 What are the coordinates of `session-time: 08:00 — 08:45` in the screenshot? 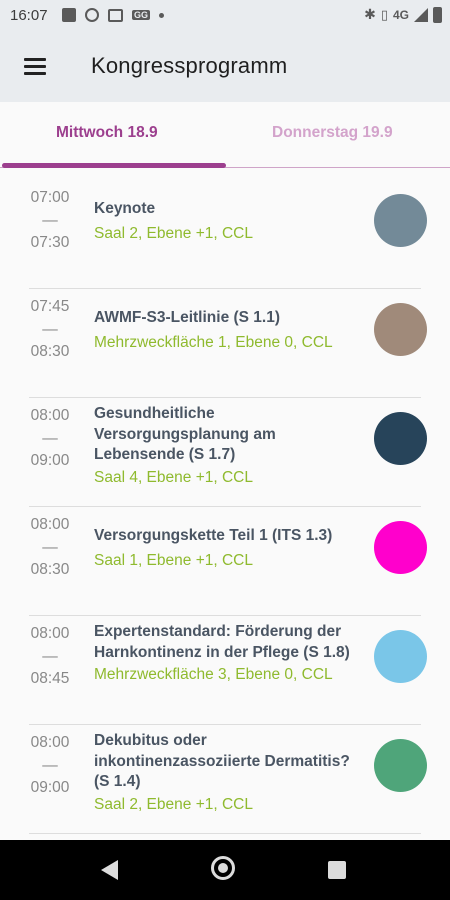 It's located at (50, 657).